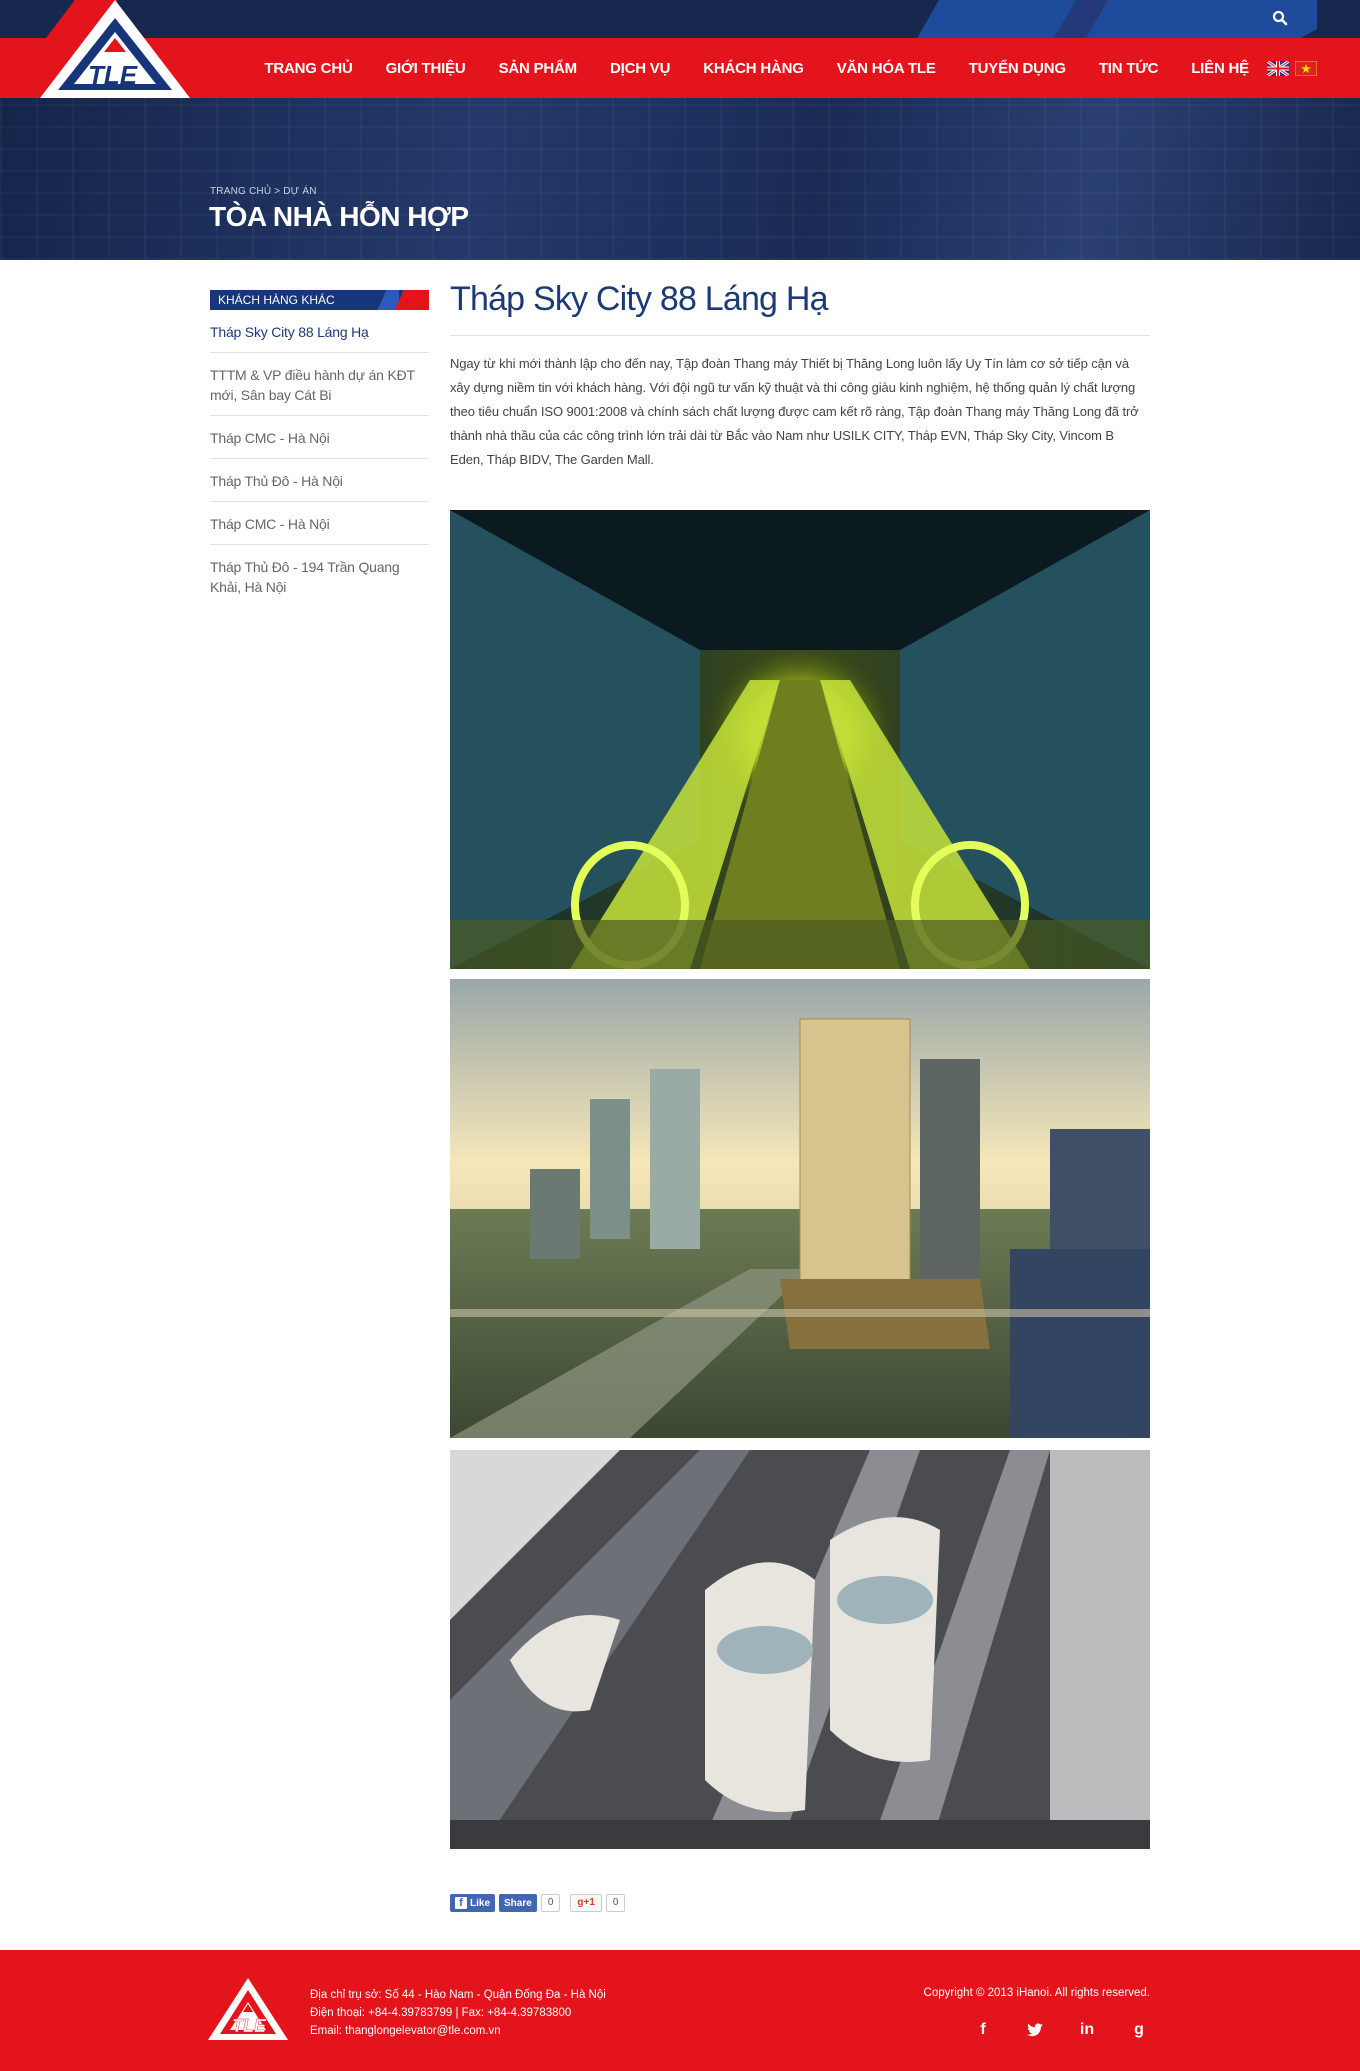 Image resolution: width=1360 pixels, height=2071 pixels. Describe the element at coordinates (240, 191) in the screenshot. I see `breadcrumb-home: TRANG CHỦ` at that location.